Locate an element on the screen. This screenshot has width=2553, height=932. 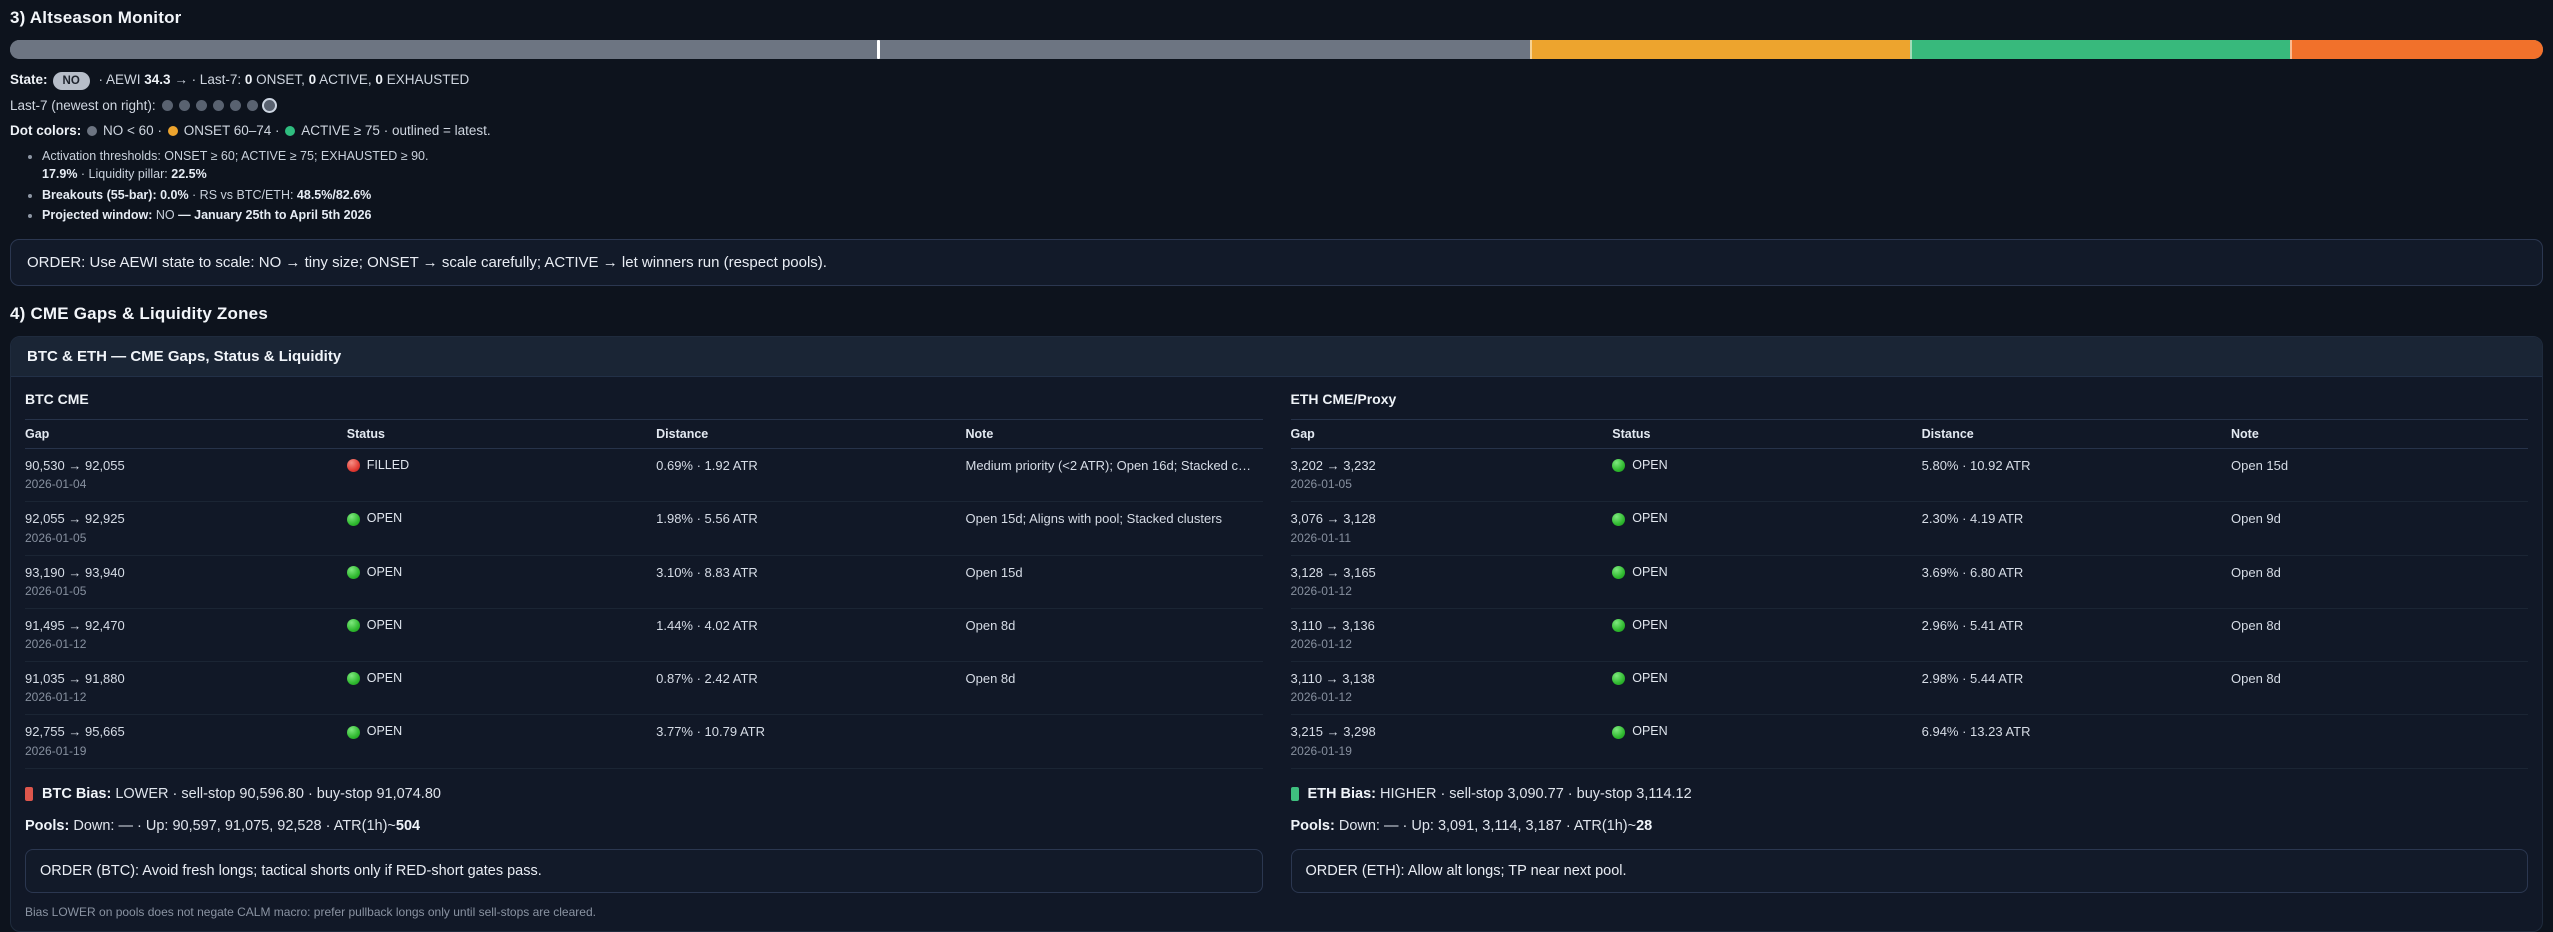
gauge-segment-exhausted is located at coordinates (2416, 49).